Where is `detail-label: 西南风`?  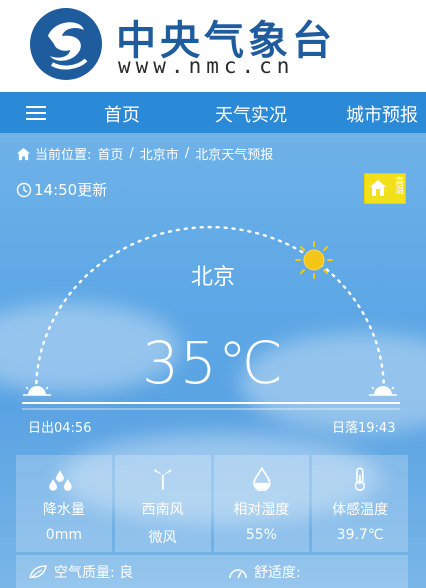 detail-label: 西南风 is located at coordinates (162, 510).